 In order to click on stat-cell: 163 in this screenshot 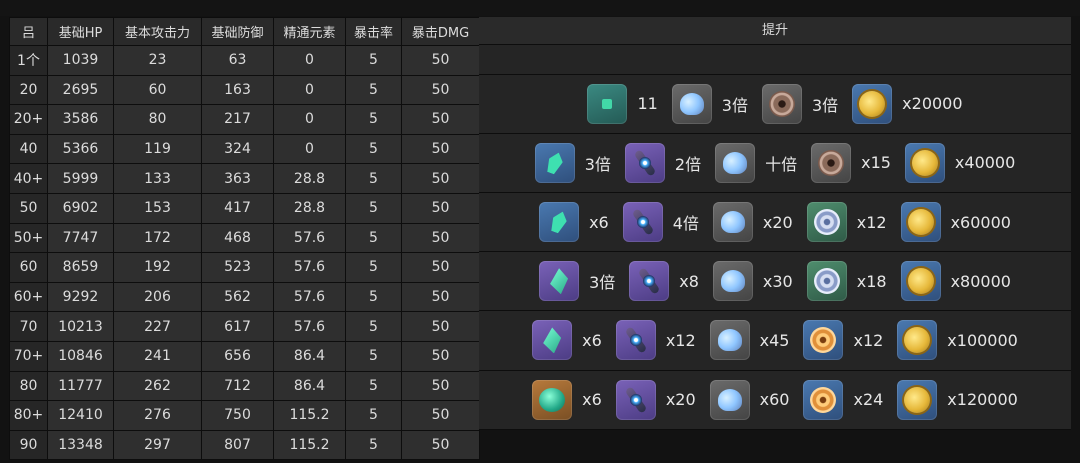, I will do `click(237, 90)`.